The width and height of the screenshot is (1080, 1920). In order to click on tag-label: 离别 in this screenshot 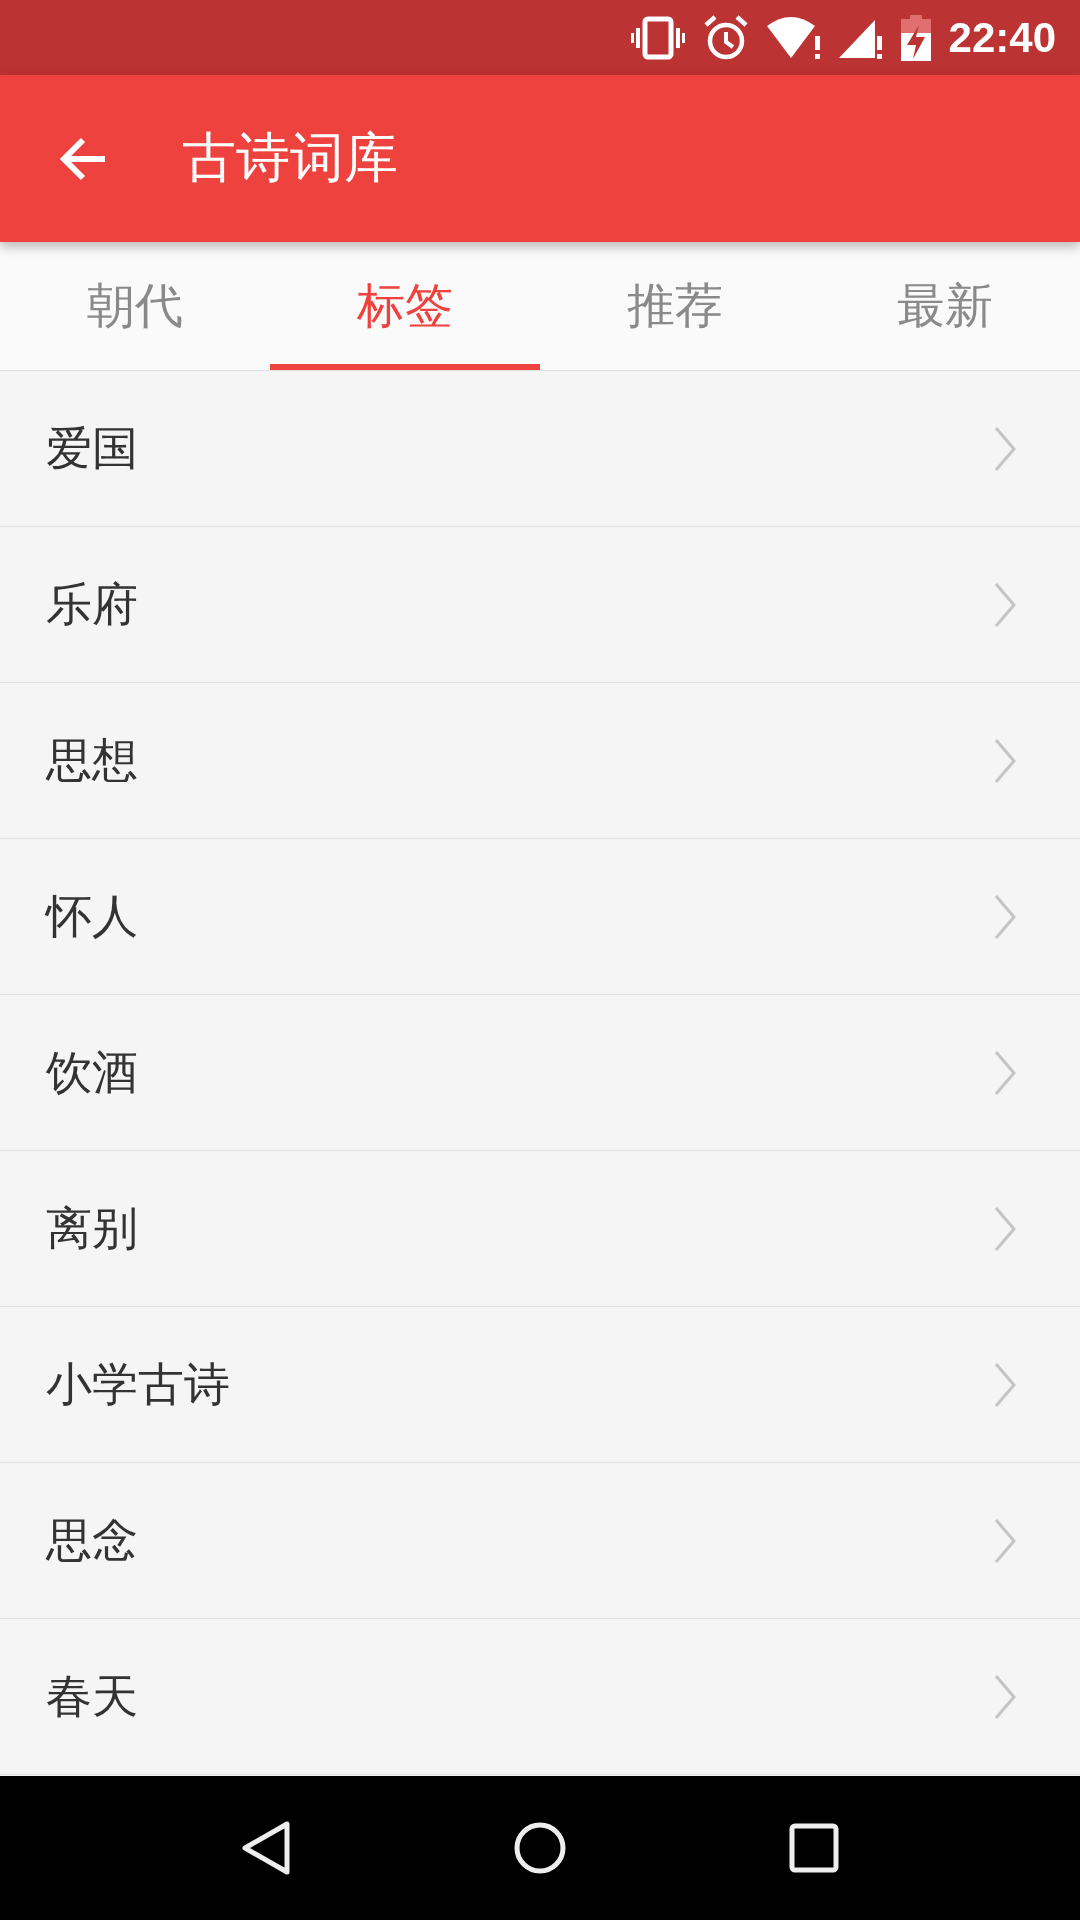, I will do `click(92, 1228)`.